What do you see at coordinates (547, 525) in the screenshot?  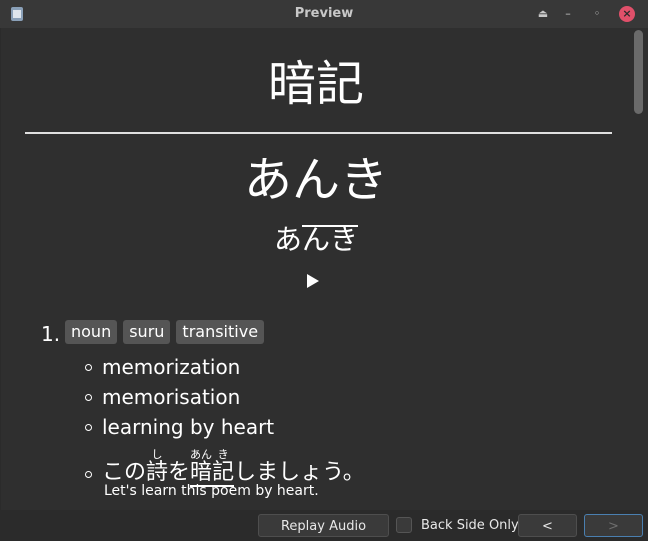 I see `previous-button: <` at bounding box center [547, 525].